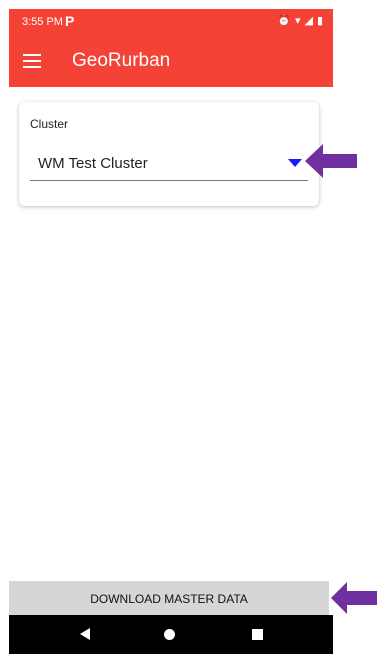 The height and width of the screenshot is (654, 378). What do you see at coordinates (49, 124) in the screenshot?
I see `cluster-label: Cluster` at bounding box center [49, 124].